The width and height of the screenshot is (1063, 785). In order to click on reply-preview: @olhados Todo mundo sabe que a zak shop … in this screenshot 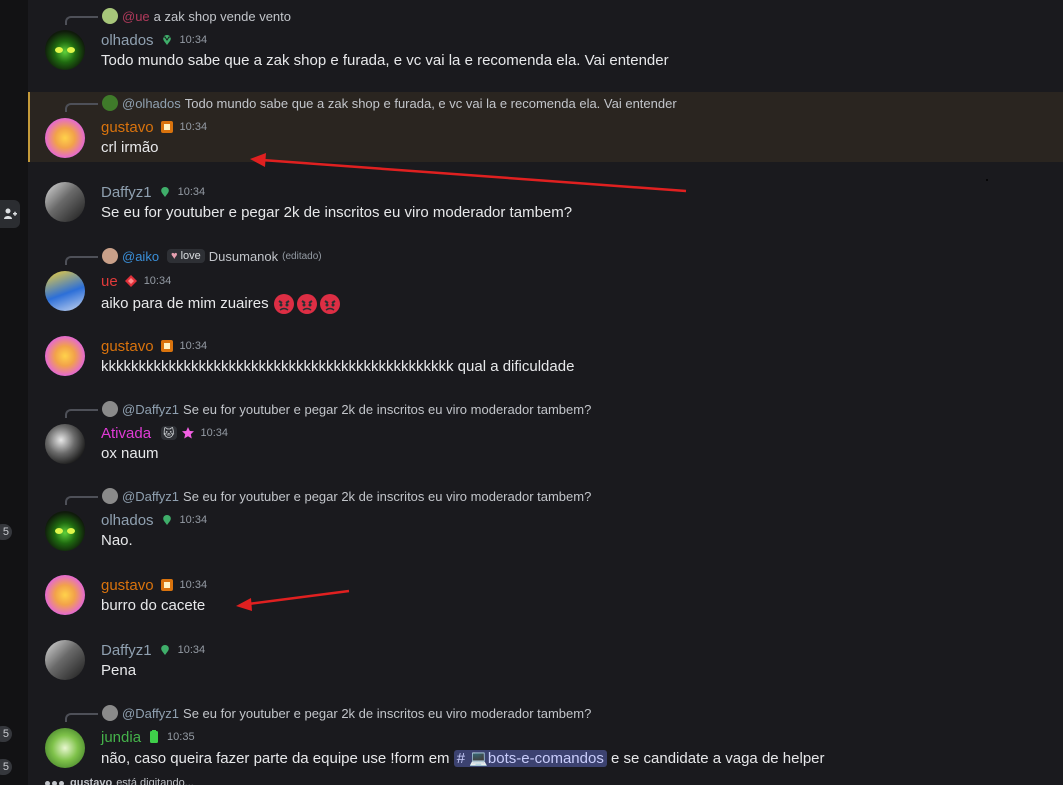, I will do `click(371, 103)`.